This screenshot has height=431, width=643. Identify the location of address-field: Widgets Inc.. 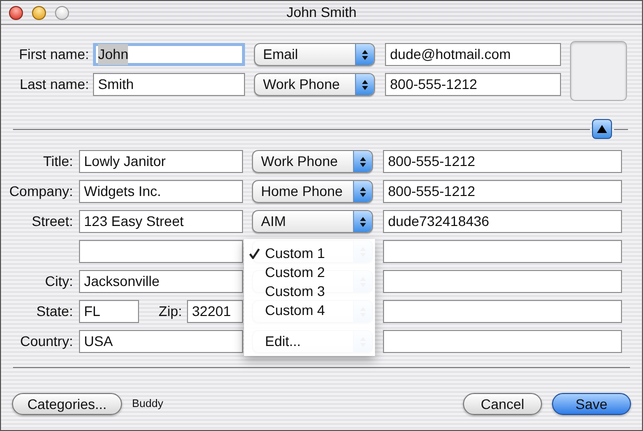
(161, 191).